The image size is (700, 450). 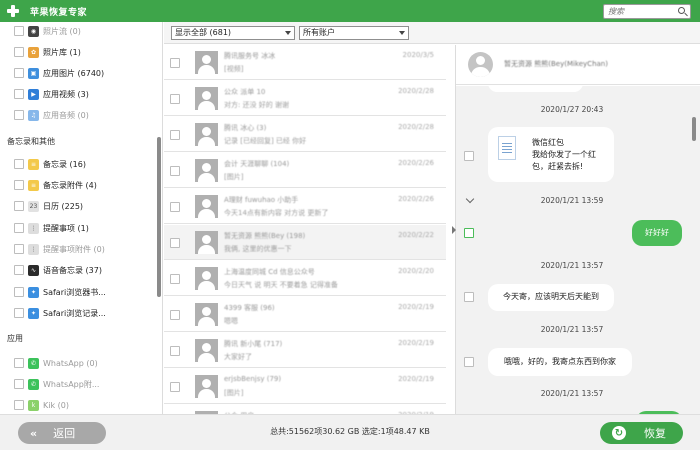 What do you see at coordinates (245, 92) in the screenshot?
I see `conversation-name: 公众 派单 10` at bounding box center [245, 92].